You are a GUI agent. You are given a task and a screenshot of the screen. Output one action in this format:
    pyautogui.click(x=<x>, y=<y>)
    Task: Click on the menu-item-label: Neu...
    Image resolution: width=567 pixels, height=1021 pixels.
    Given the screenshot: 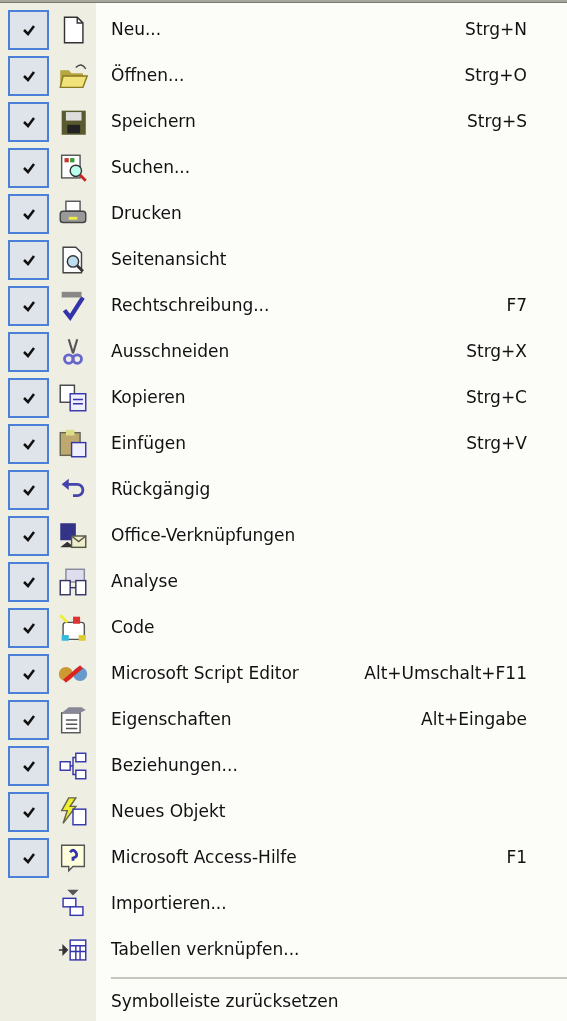 What is the action you would take?
    pyautogui.click(x=137, y=30)
    